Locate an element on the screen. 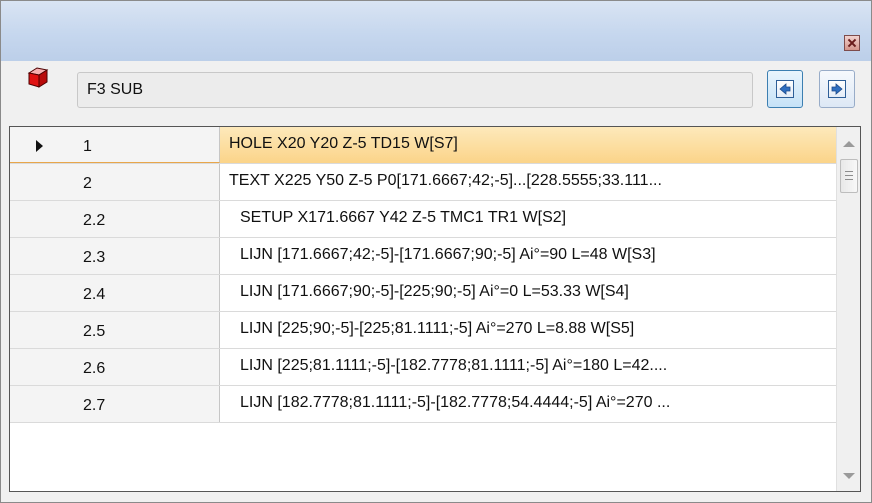  current-row-indicator-icon is located at coordinates (39, 146).